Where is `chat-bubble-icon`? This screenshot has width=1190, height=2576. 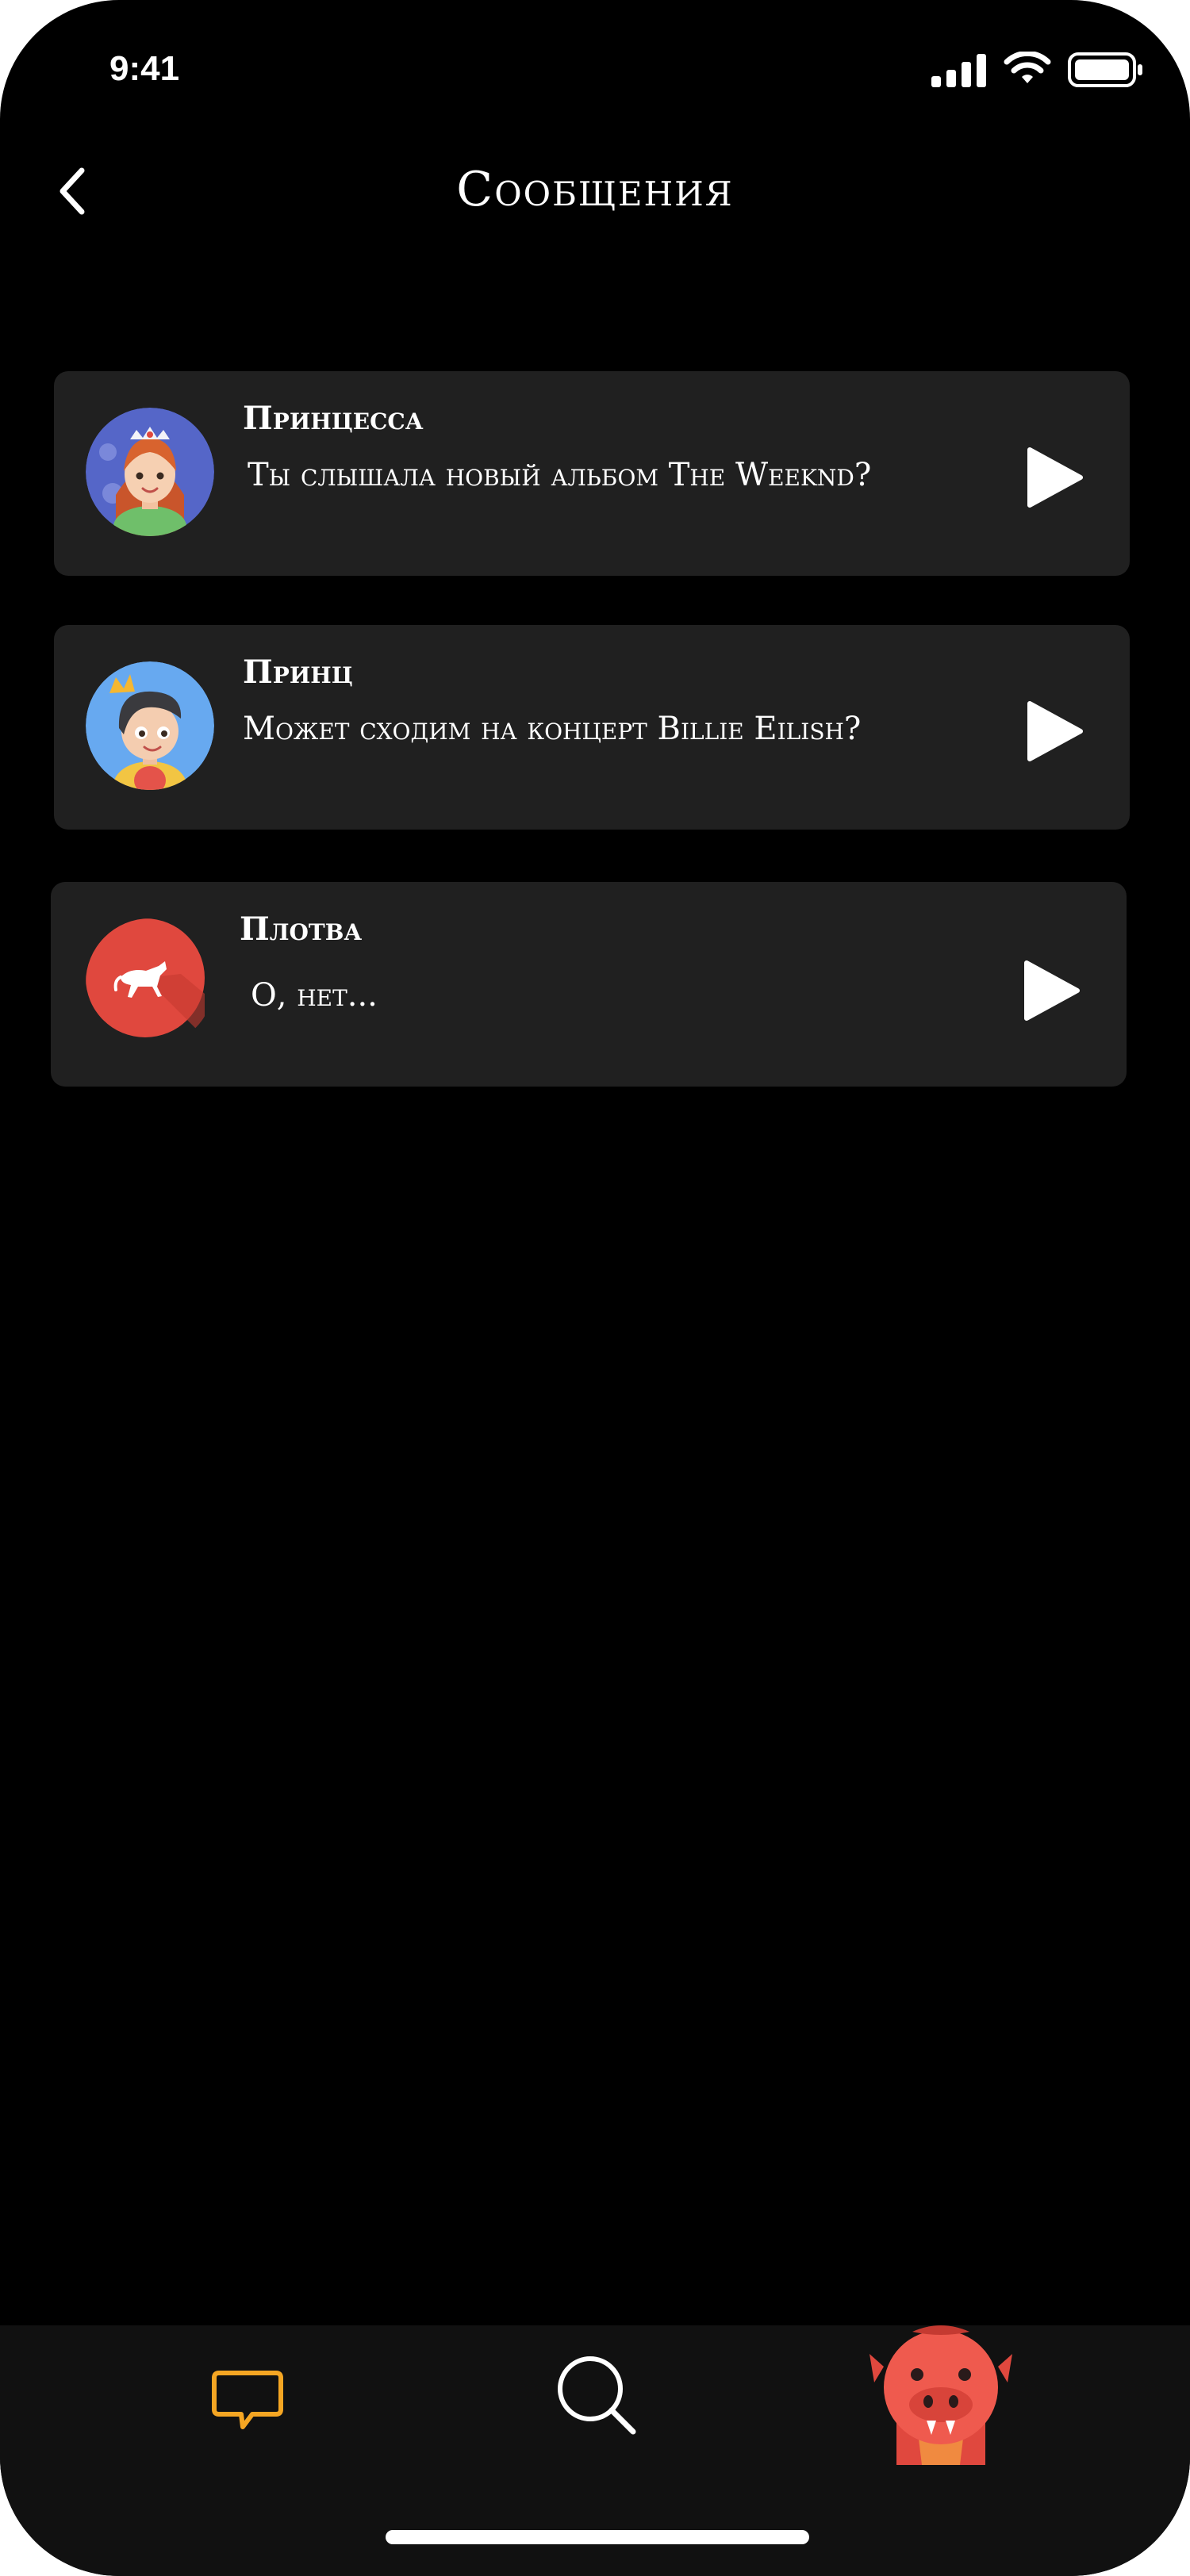 chat-bubble-icon is located at coordinates (247, 2400).